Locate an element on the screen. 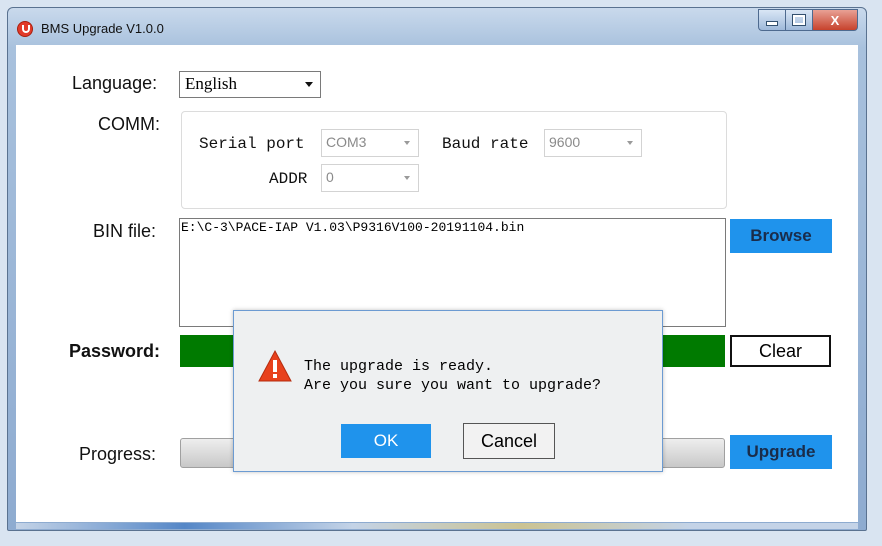 This screenshot has height=546, width=882. baud-rate-select: 9600 is located at coordinates (593, 143).